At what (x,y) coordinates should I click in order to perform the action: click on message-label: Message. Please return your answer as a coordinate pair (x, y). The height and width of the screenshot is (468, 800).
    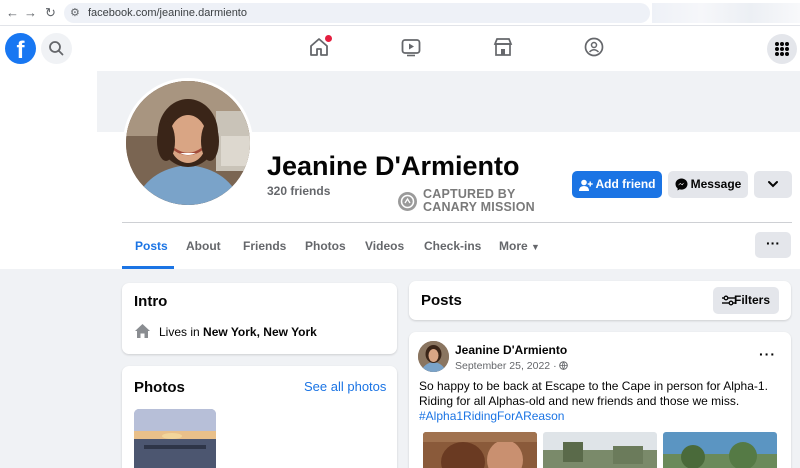
    Looking at the image, I should click on (716, 184).